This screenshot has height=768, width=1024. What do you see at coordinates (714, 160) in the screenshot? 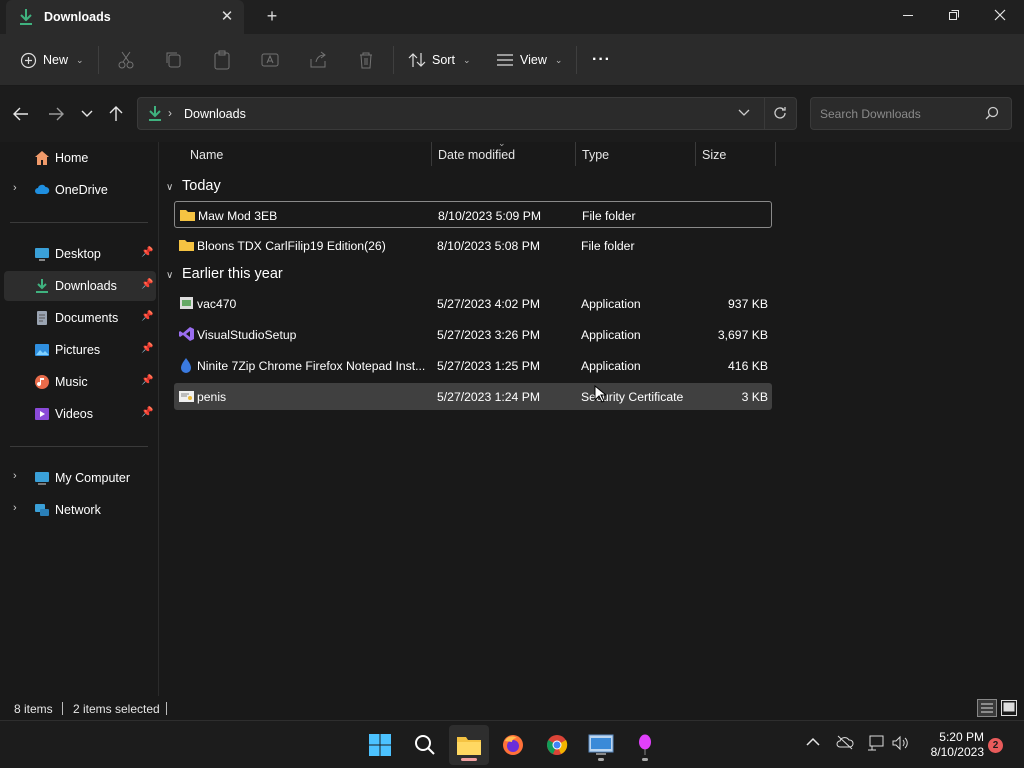
I see `column-header-size: Size` at bounding box center [714, 160].